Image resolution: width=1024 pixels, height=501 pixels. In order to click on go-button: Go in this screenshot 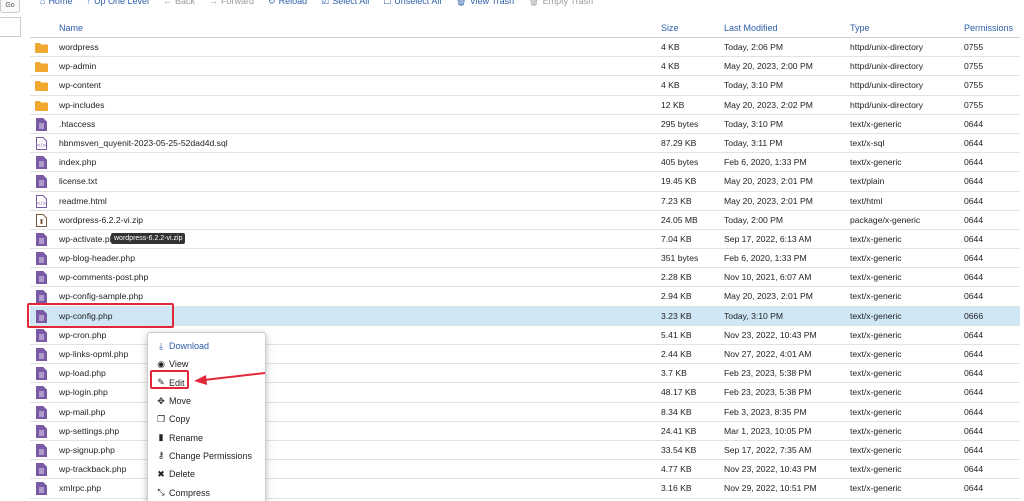, I will do `click(10, 6)`.